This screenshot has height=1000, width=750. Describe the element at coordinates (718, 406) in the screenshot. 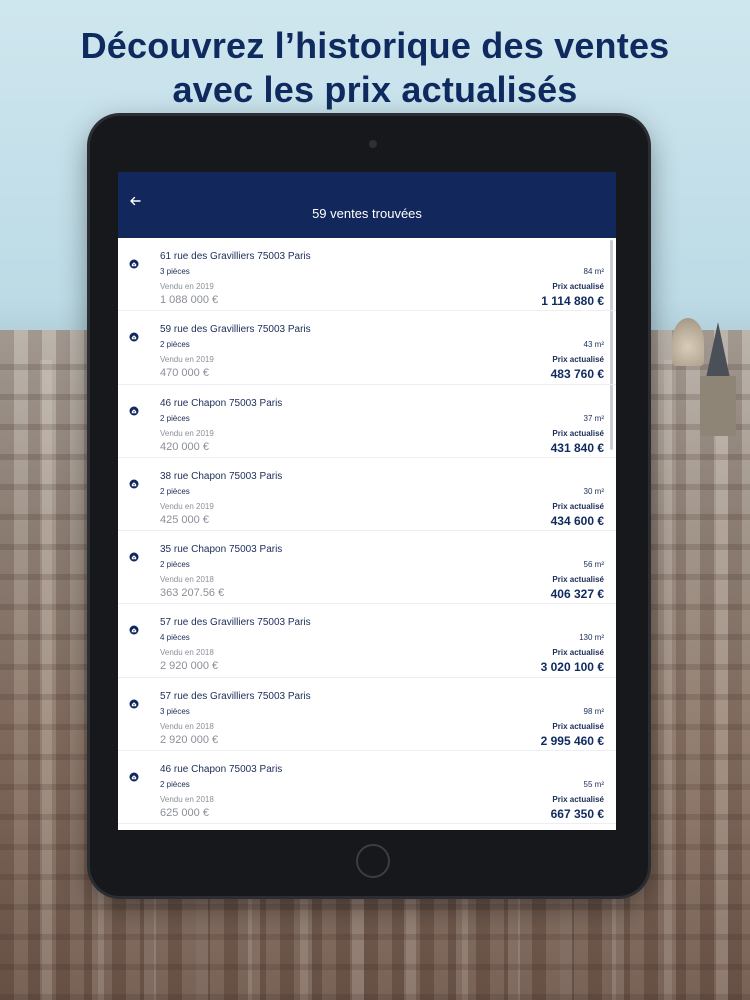

I see `background-tower` at that location.